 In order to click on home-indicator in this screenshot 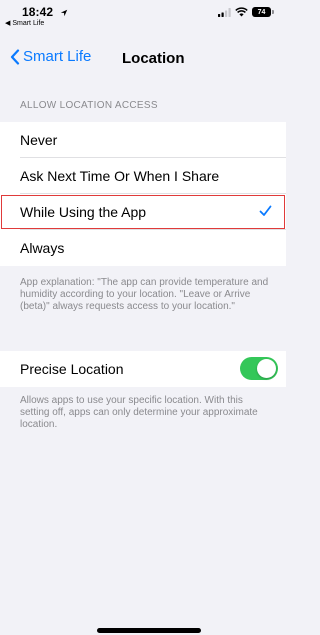, I will do `click(149, 630)`.